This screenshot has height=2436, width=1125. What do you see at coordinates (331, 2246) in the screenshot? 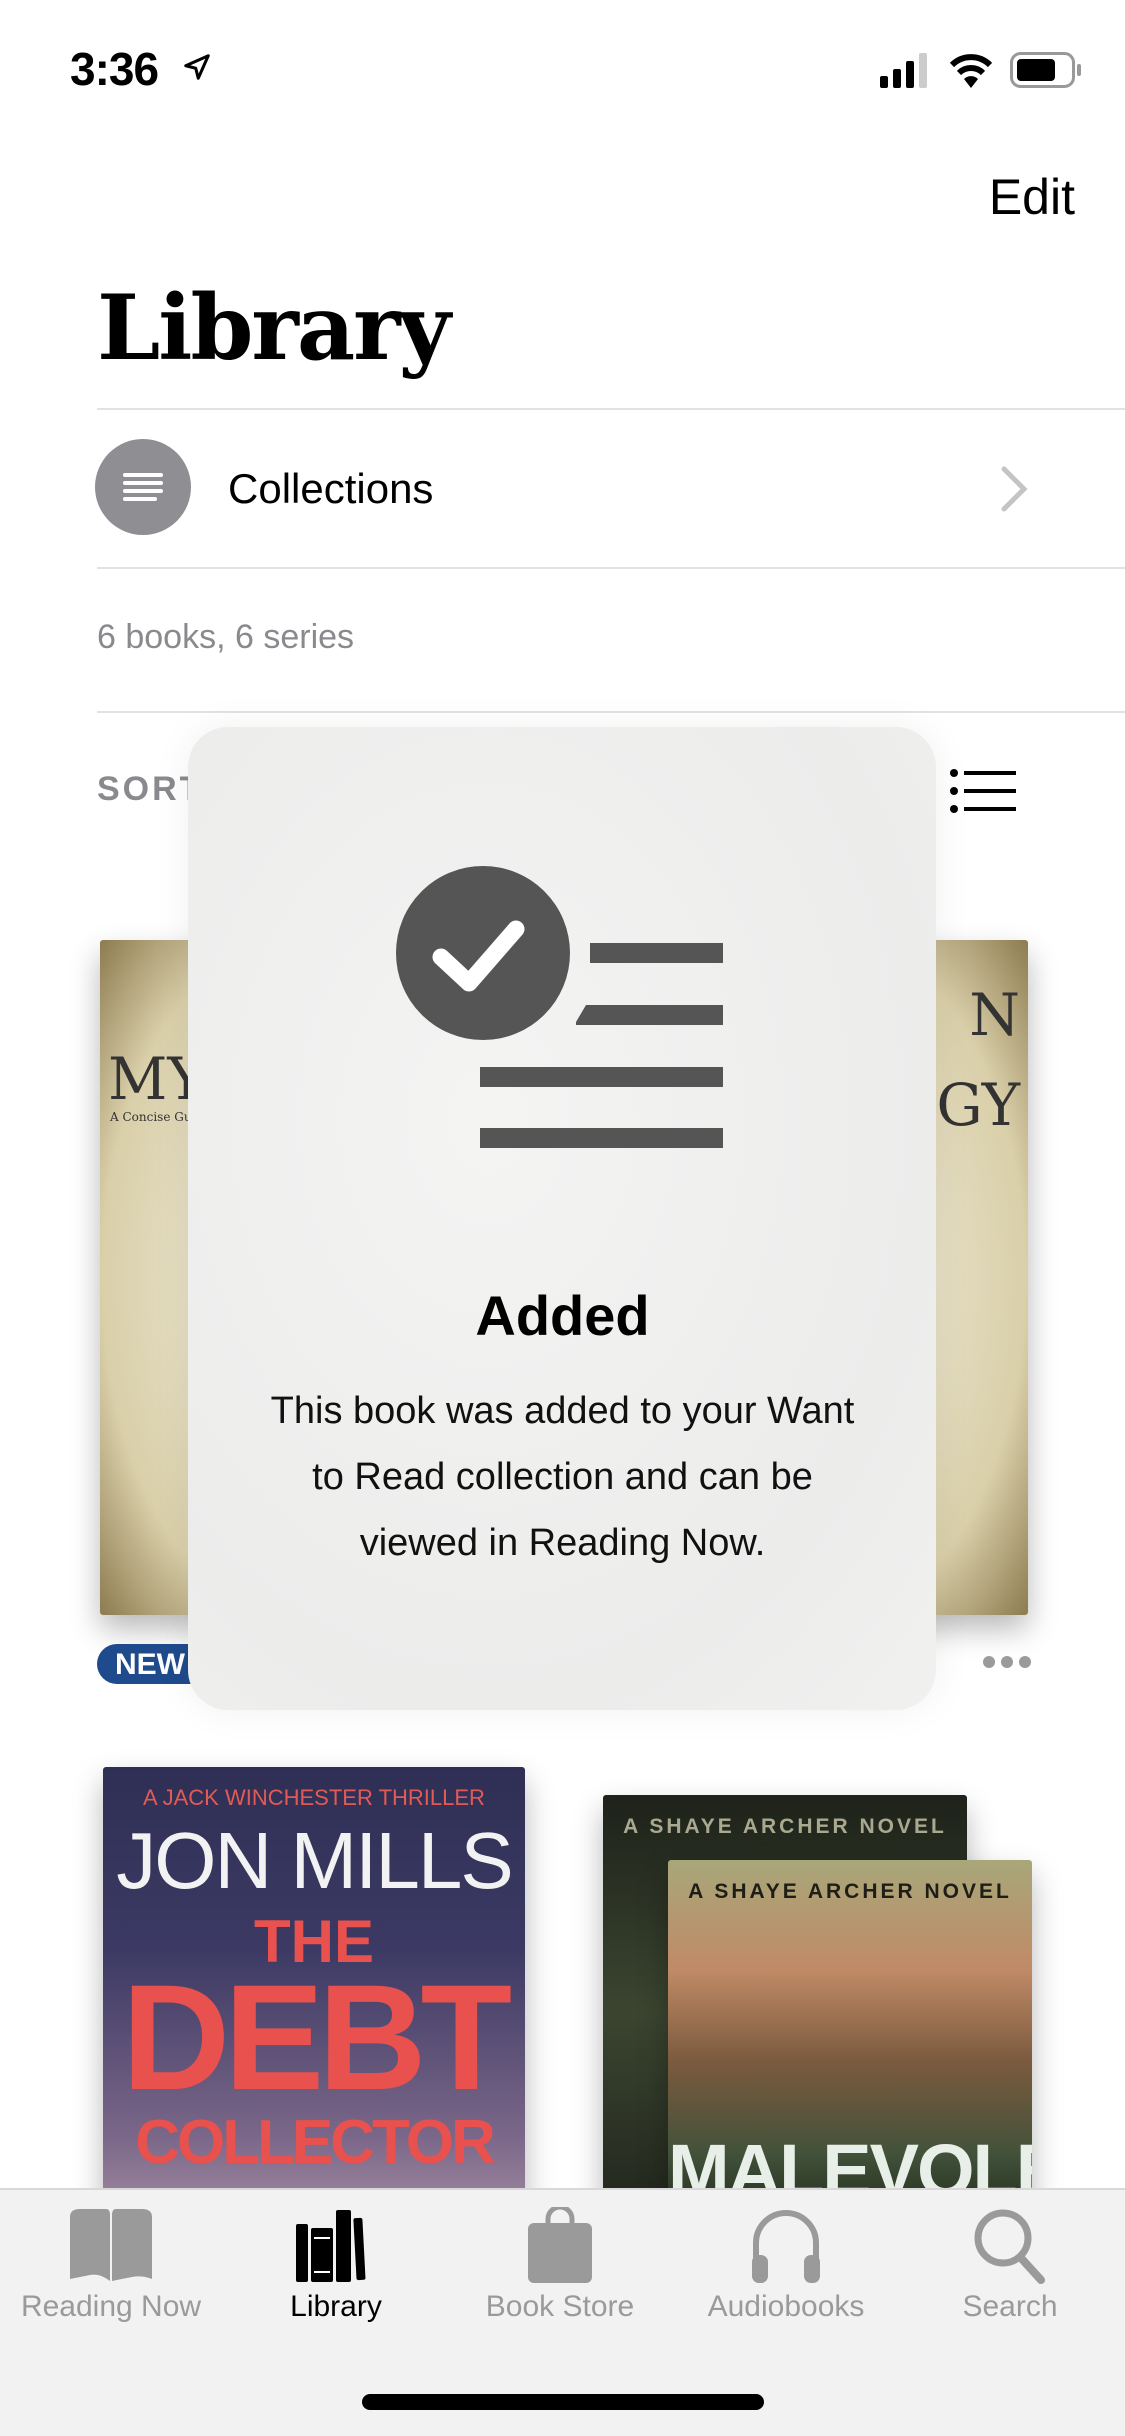
I see `books-icon` at bounding box center [331, 2246].